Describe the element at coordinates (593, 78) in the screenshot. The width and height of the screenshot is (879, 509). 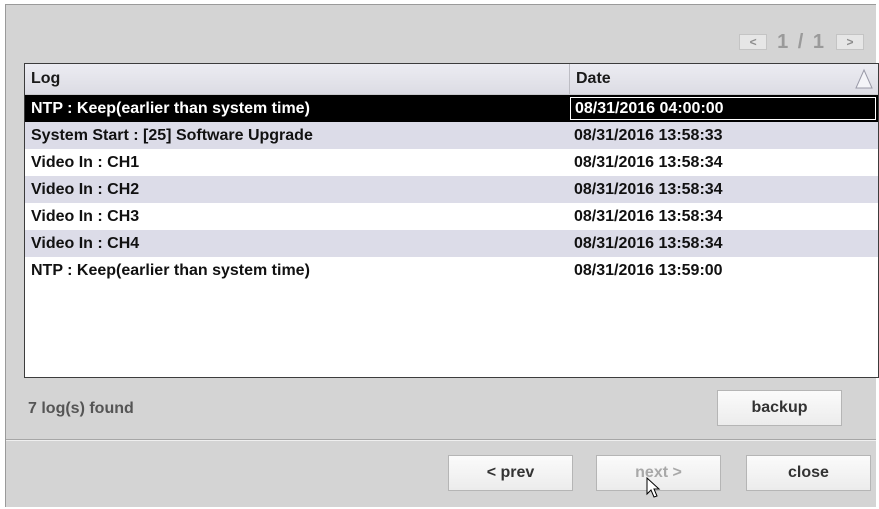
I see `column-header-date-label: Date` at that location.